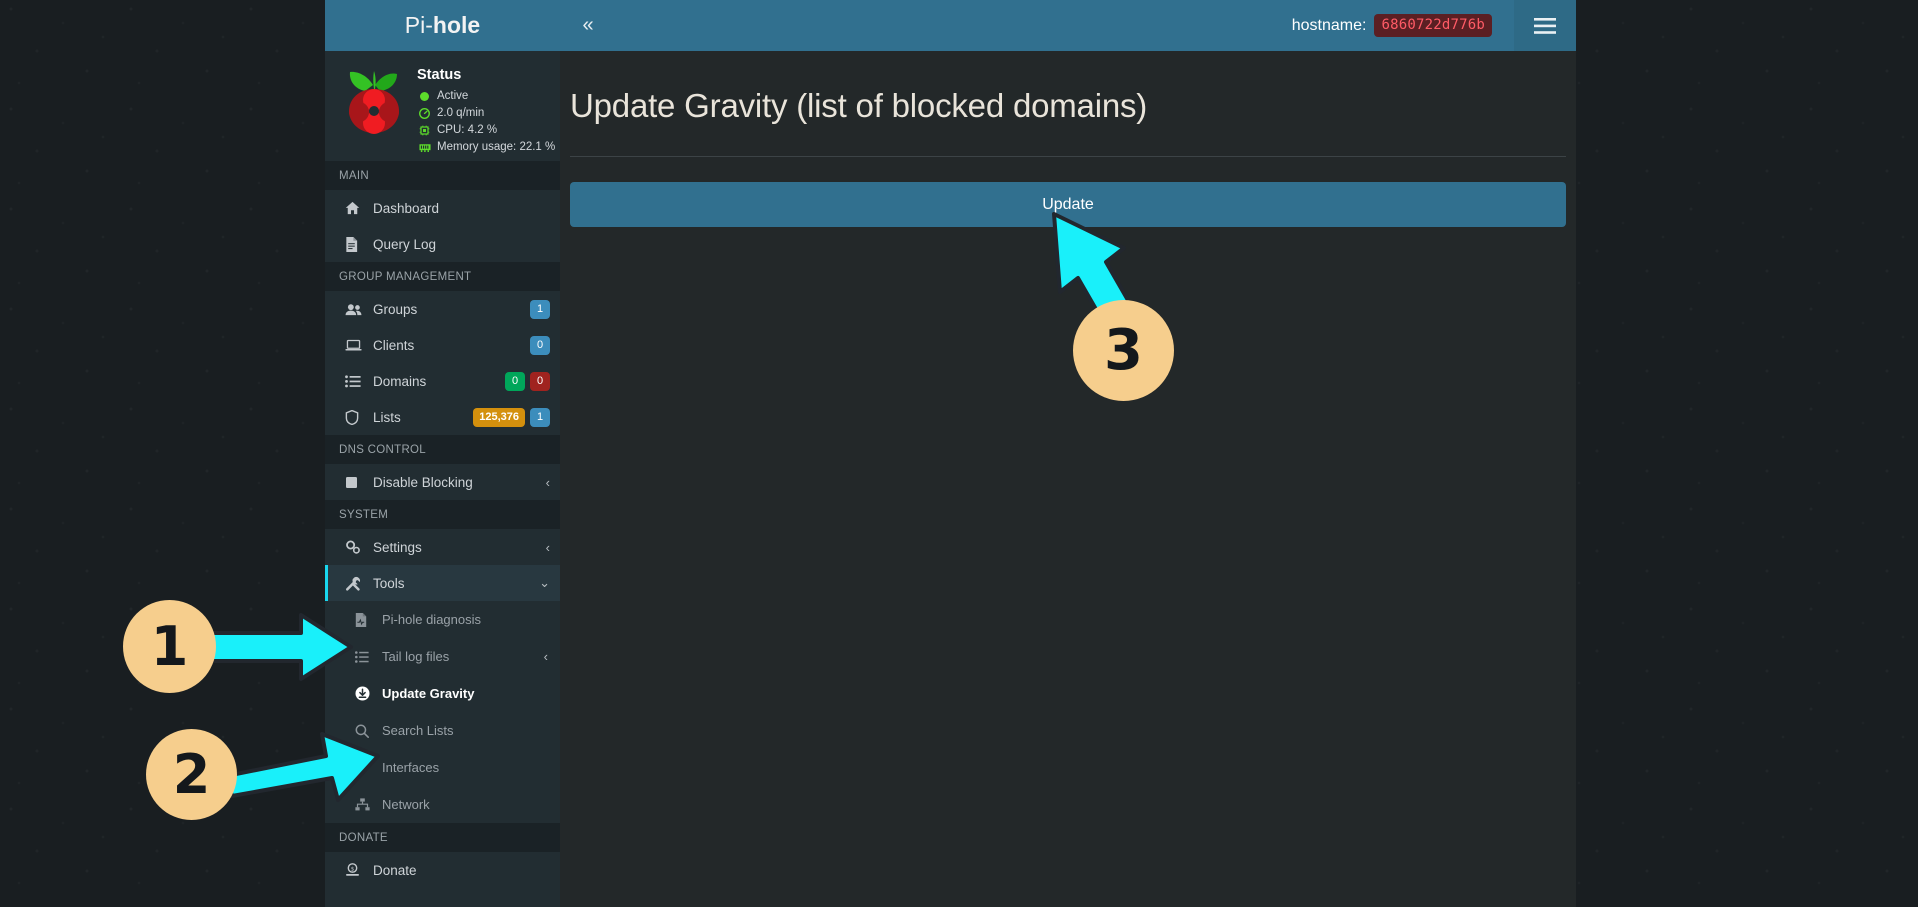 Image resolution: width=1918 pixels, height=907 pixels. I want to click on sidebar-item-query-log: Query Log, so click(442, 244).